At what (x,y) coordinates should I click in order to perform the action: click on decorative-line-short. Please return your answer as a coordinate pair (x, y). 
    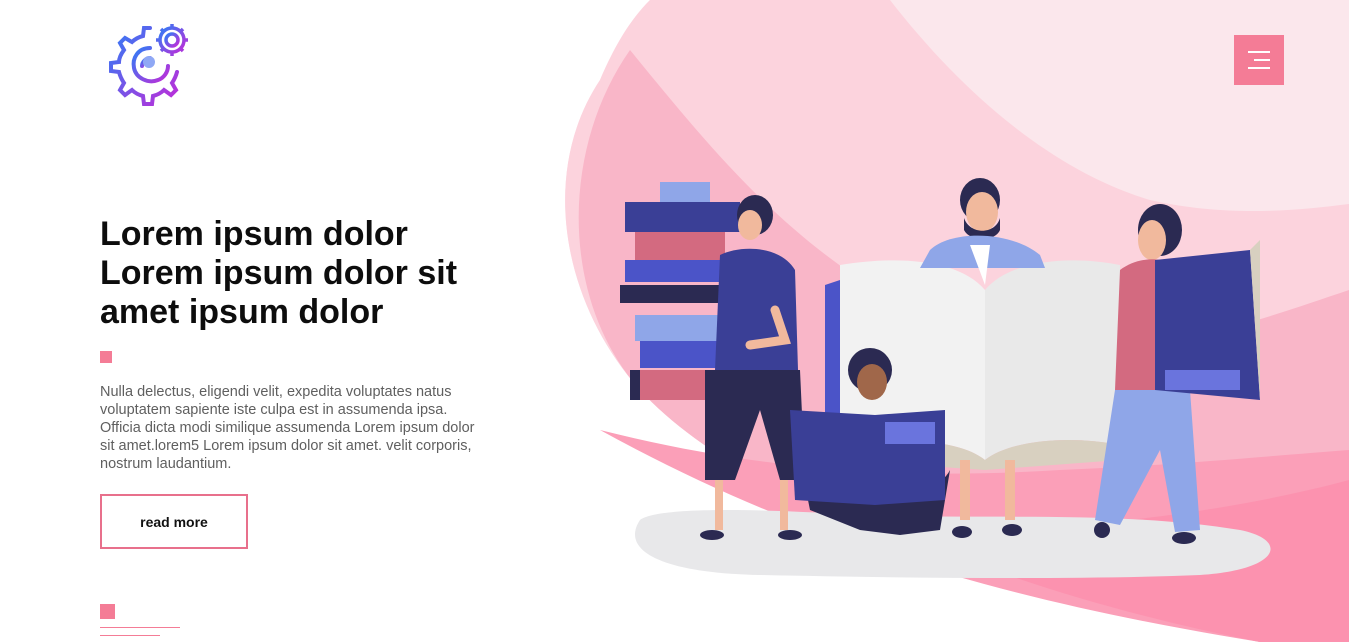
    Looking at the image, I should click on (130, 635).